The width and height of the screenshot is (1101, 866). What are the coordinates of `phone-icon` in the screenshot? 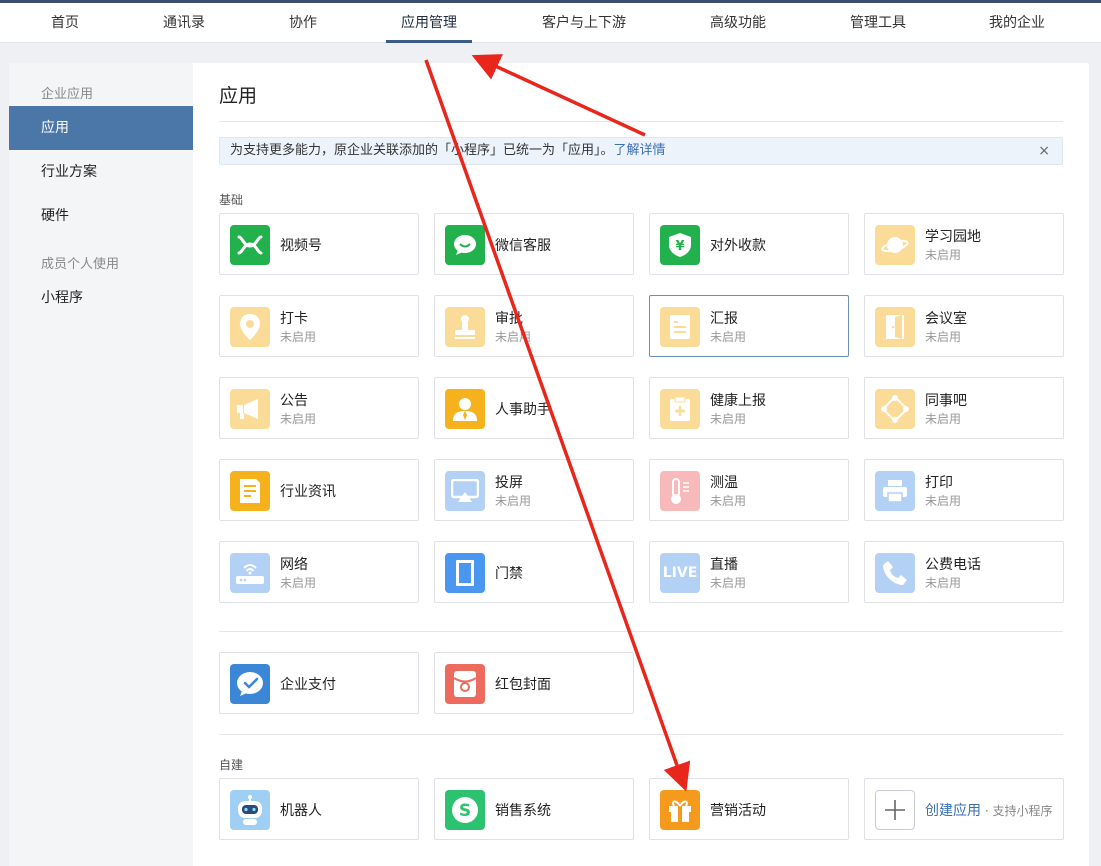 It's located at (895, 573).